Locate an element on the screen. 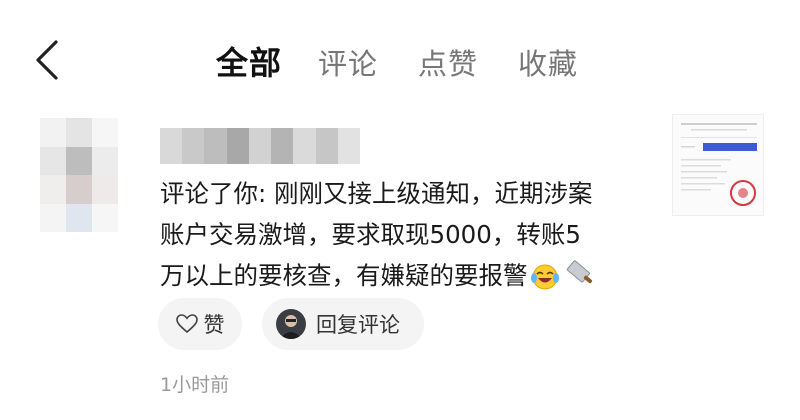 Image resolution: width=800 pixels, height=420 pixels. avatar is located at coordinates (79, 175).